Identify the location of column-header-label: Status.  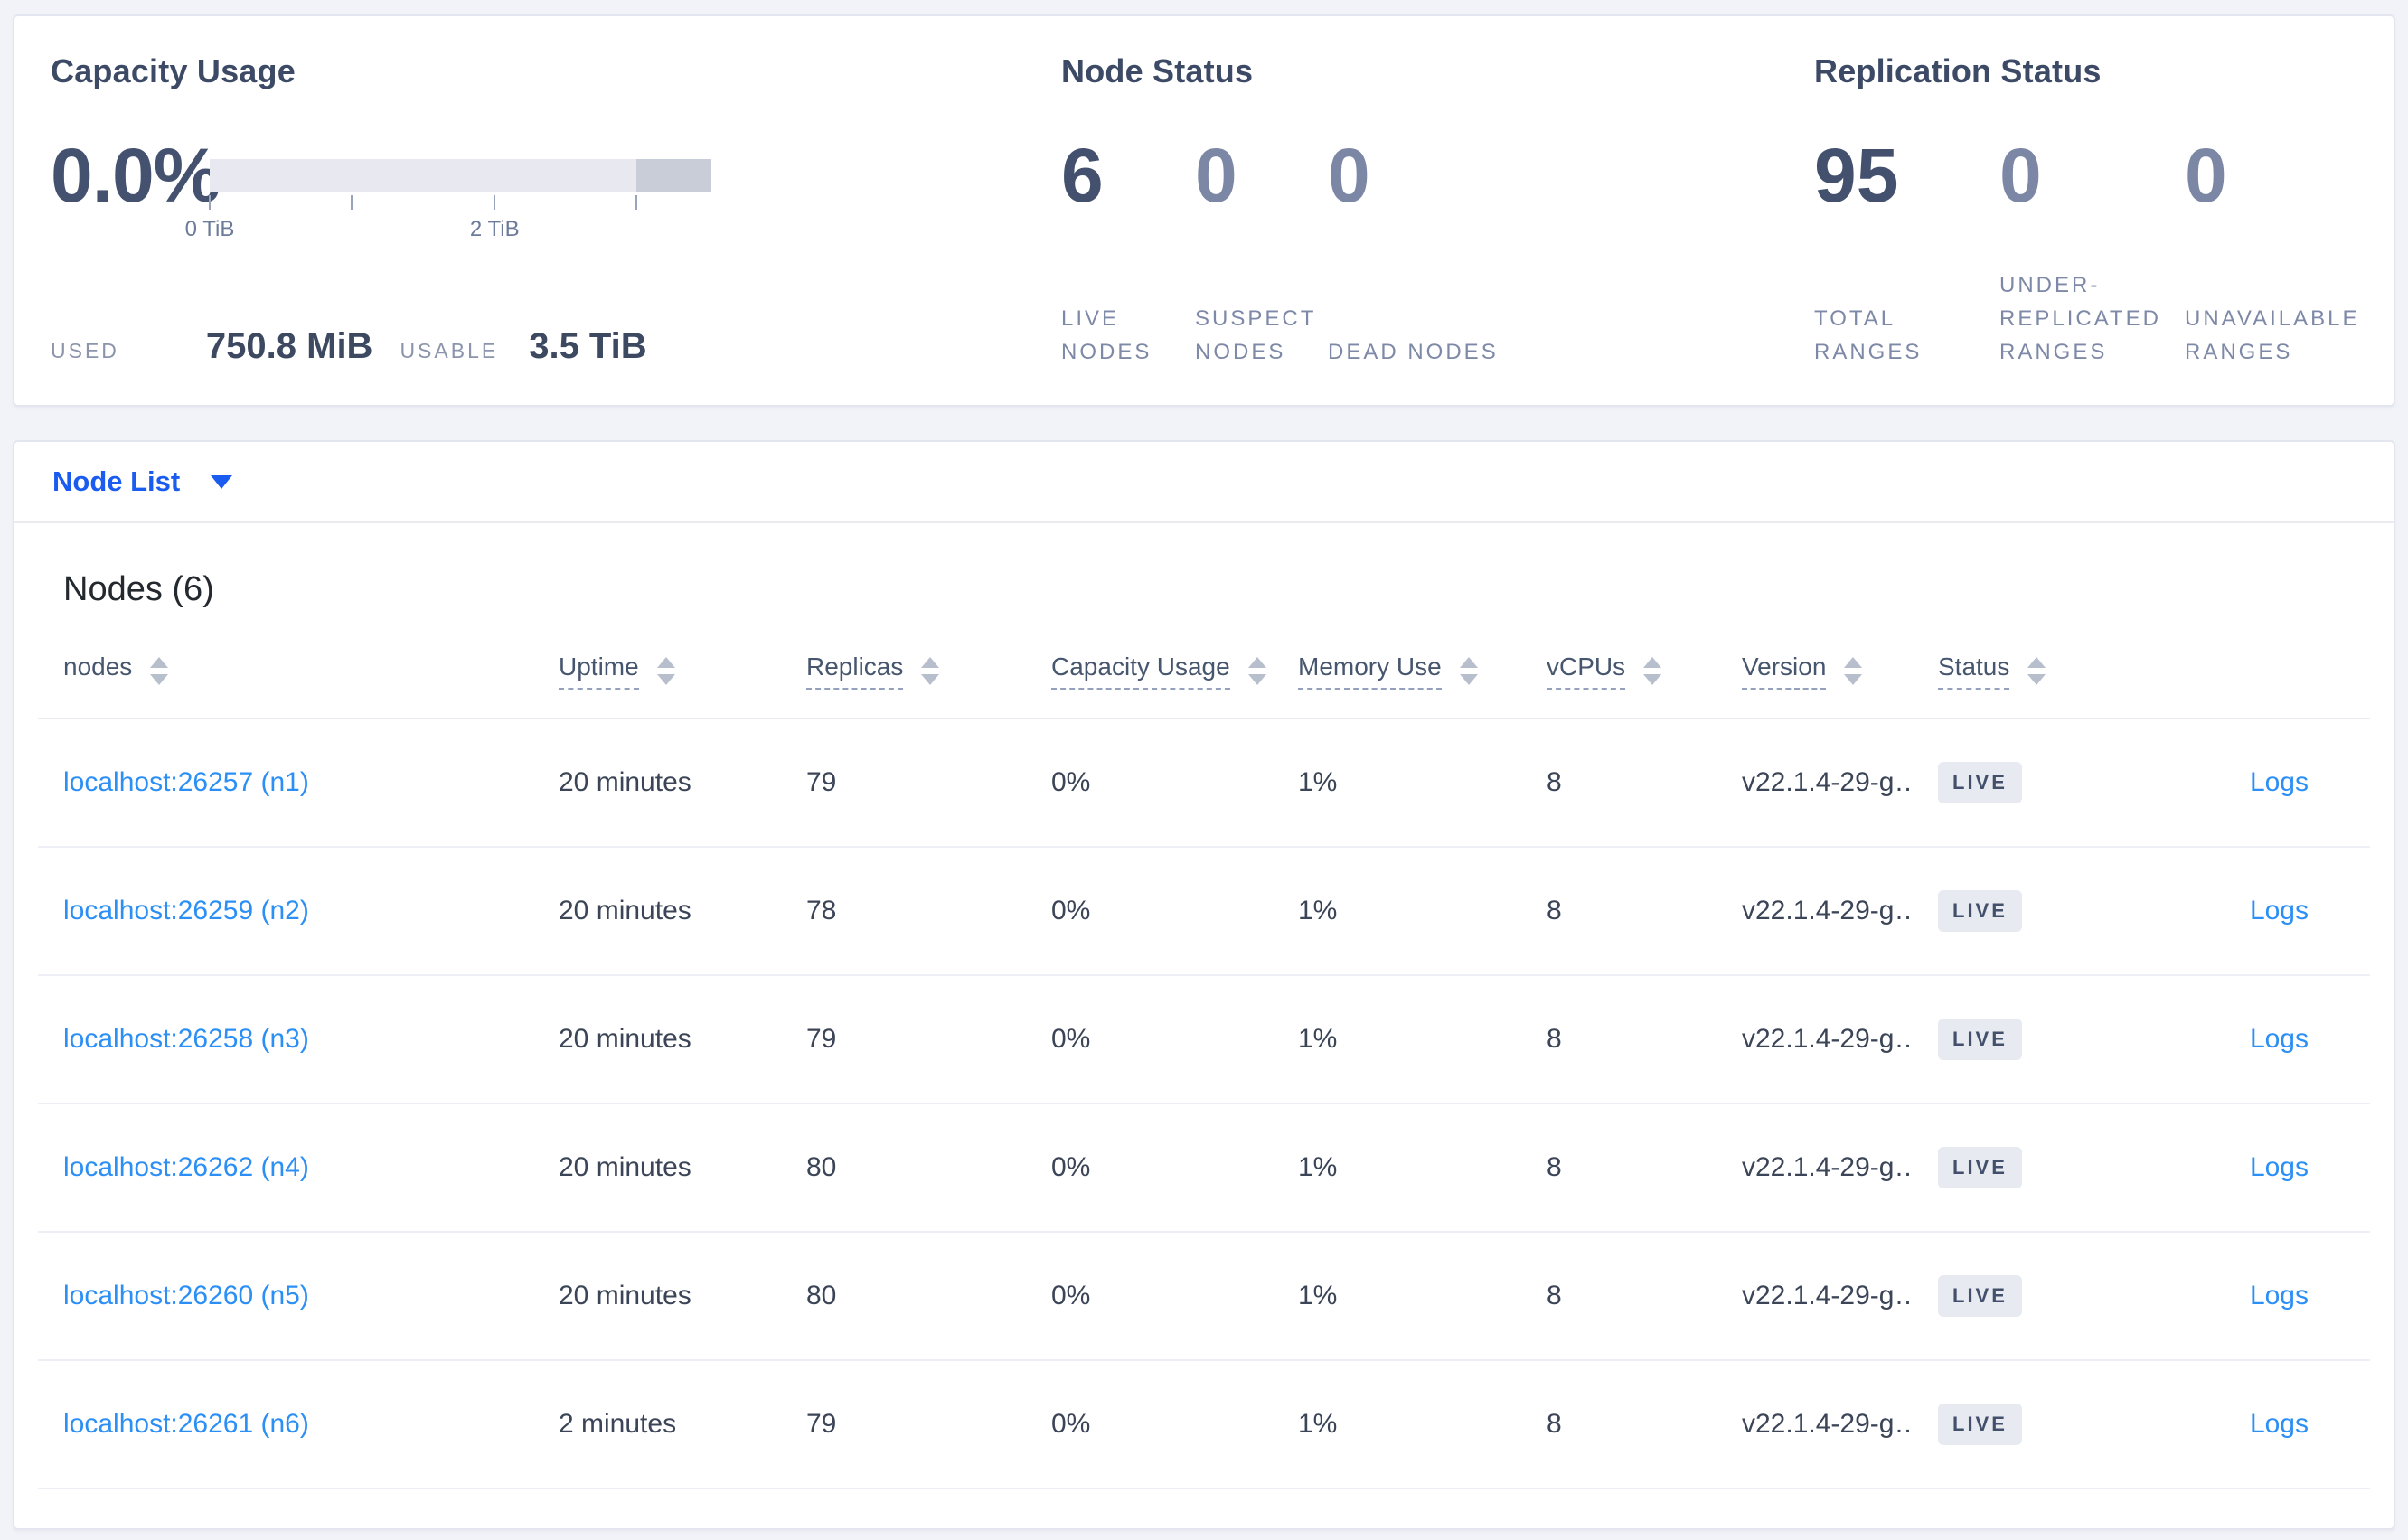
(1974, 671).